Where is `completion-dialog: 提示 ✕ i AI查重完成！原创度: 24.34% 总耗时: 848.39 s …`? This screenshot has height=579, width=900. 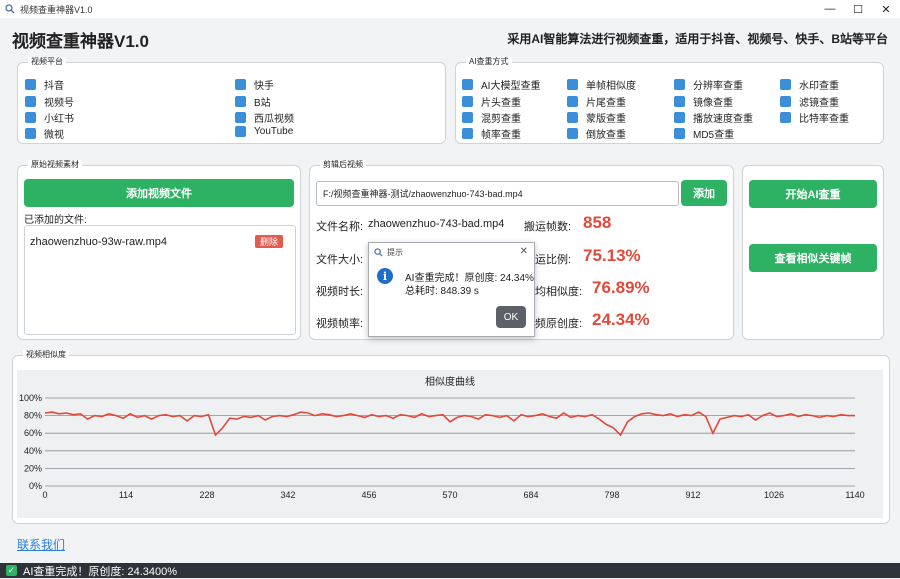 completion-dialog: 提示 ✕ i AI查重完成！原创度: 24.34% 总耗时: 848.39 s … is located at coordinates (451, 289).